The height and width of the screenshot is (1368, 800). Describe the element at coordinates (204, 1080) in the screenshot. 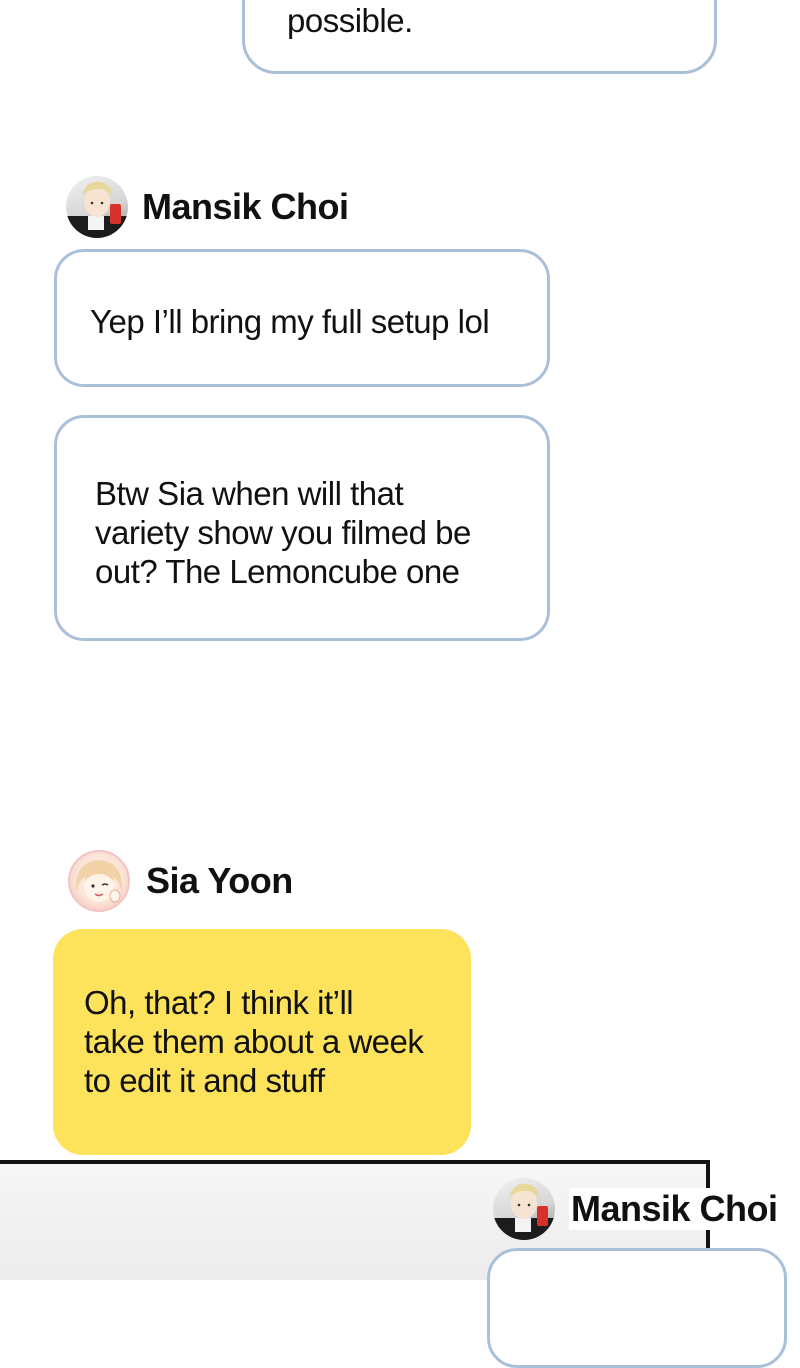

I see `message-text-line: to edit it and stuff` at that location.